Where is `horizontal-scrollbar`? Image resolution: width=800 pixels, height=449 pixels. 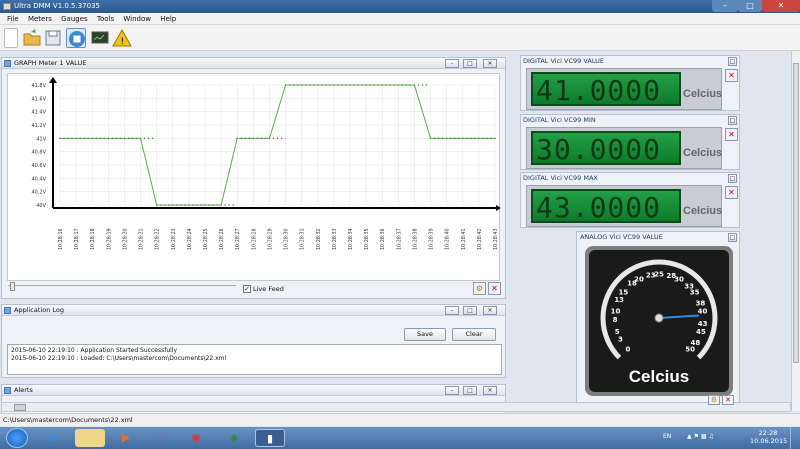
horizontal-scrollbar is located at coordinates (396, 407).